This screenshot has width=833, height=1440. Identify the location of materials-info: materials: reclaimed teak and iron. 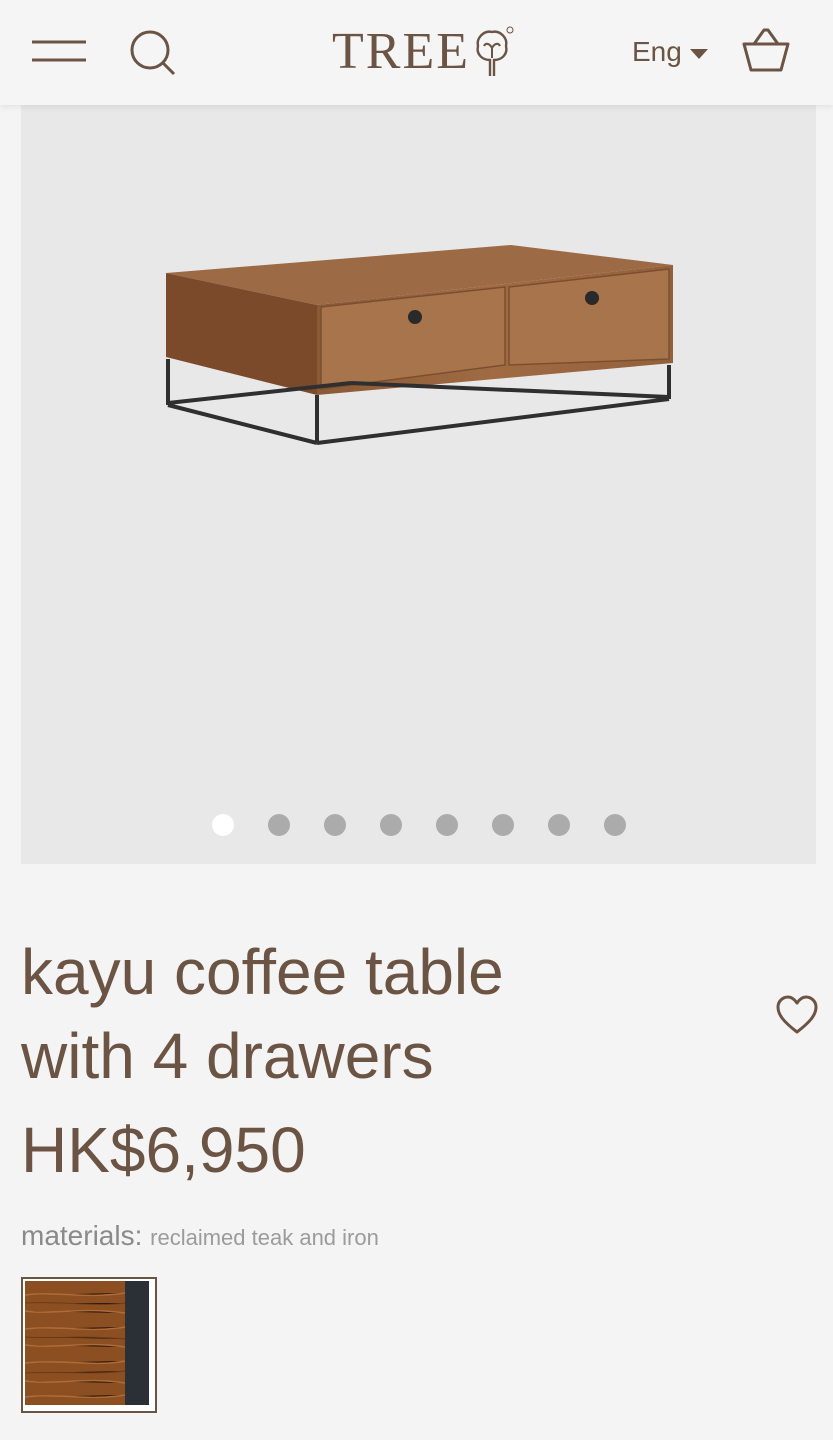
(200, 1237).